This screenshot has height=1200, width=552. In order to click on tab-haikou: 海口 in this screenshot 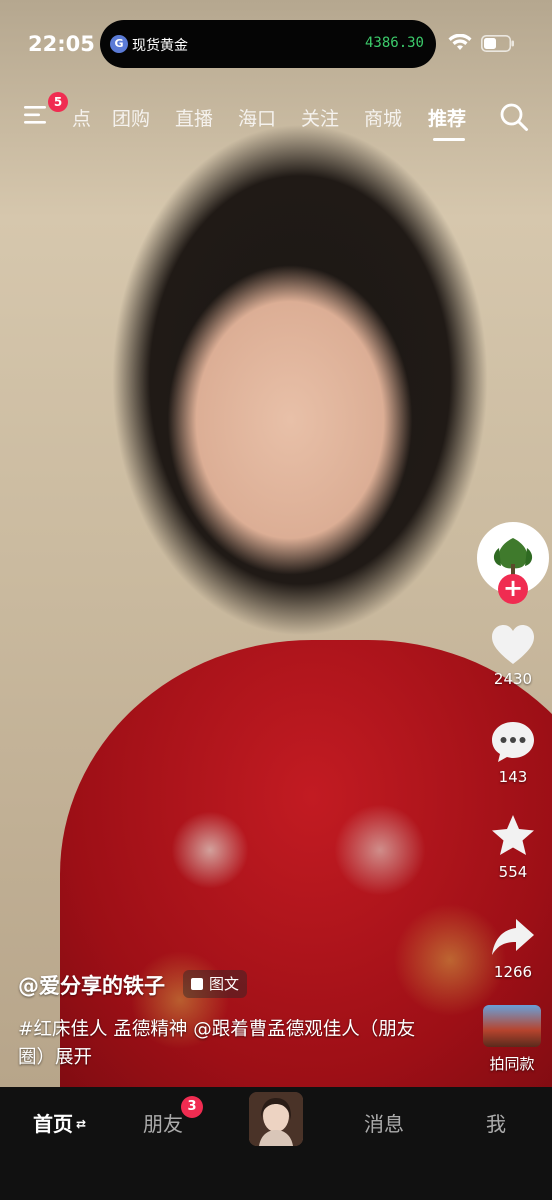, I will do `click(257, 117)`.